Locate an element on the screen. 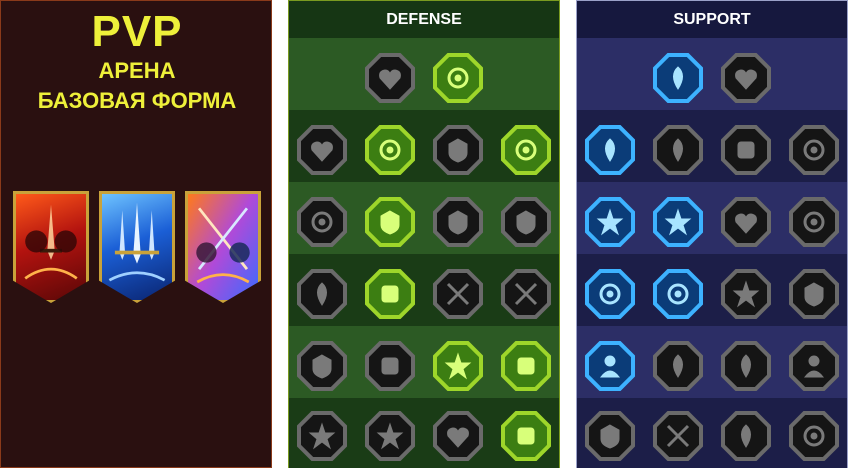  fighter-pose-icon is located at coordinates (322, 222).